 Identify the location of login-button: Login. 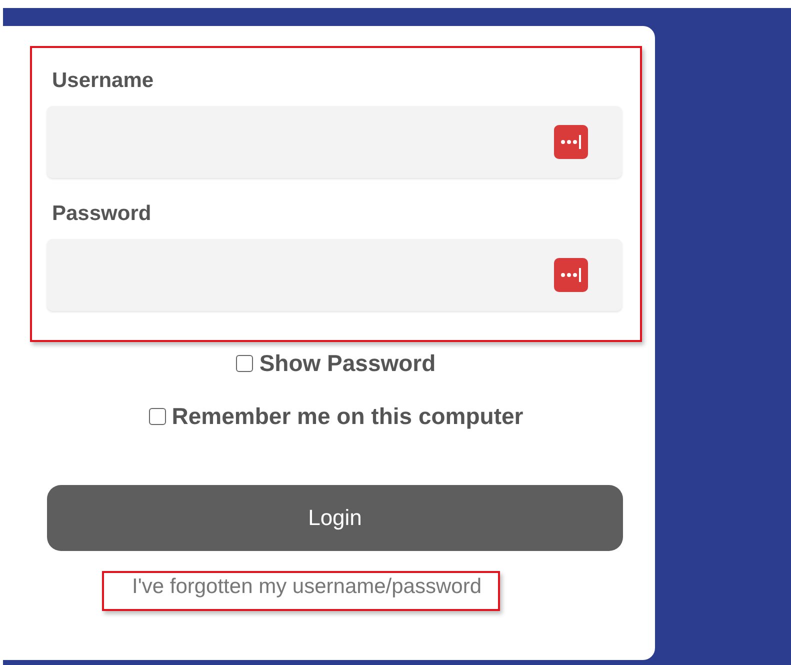
(335, 518).